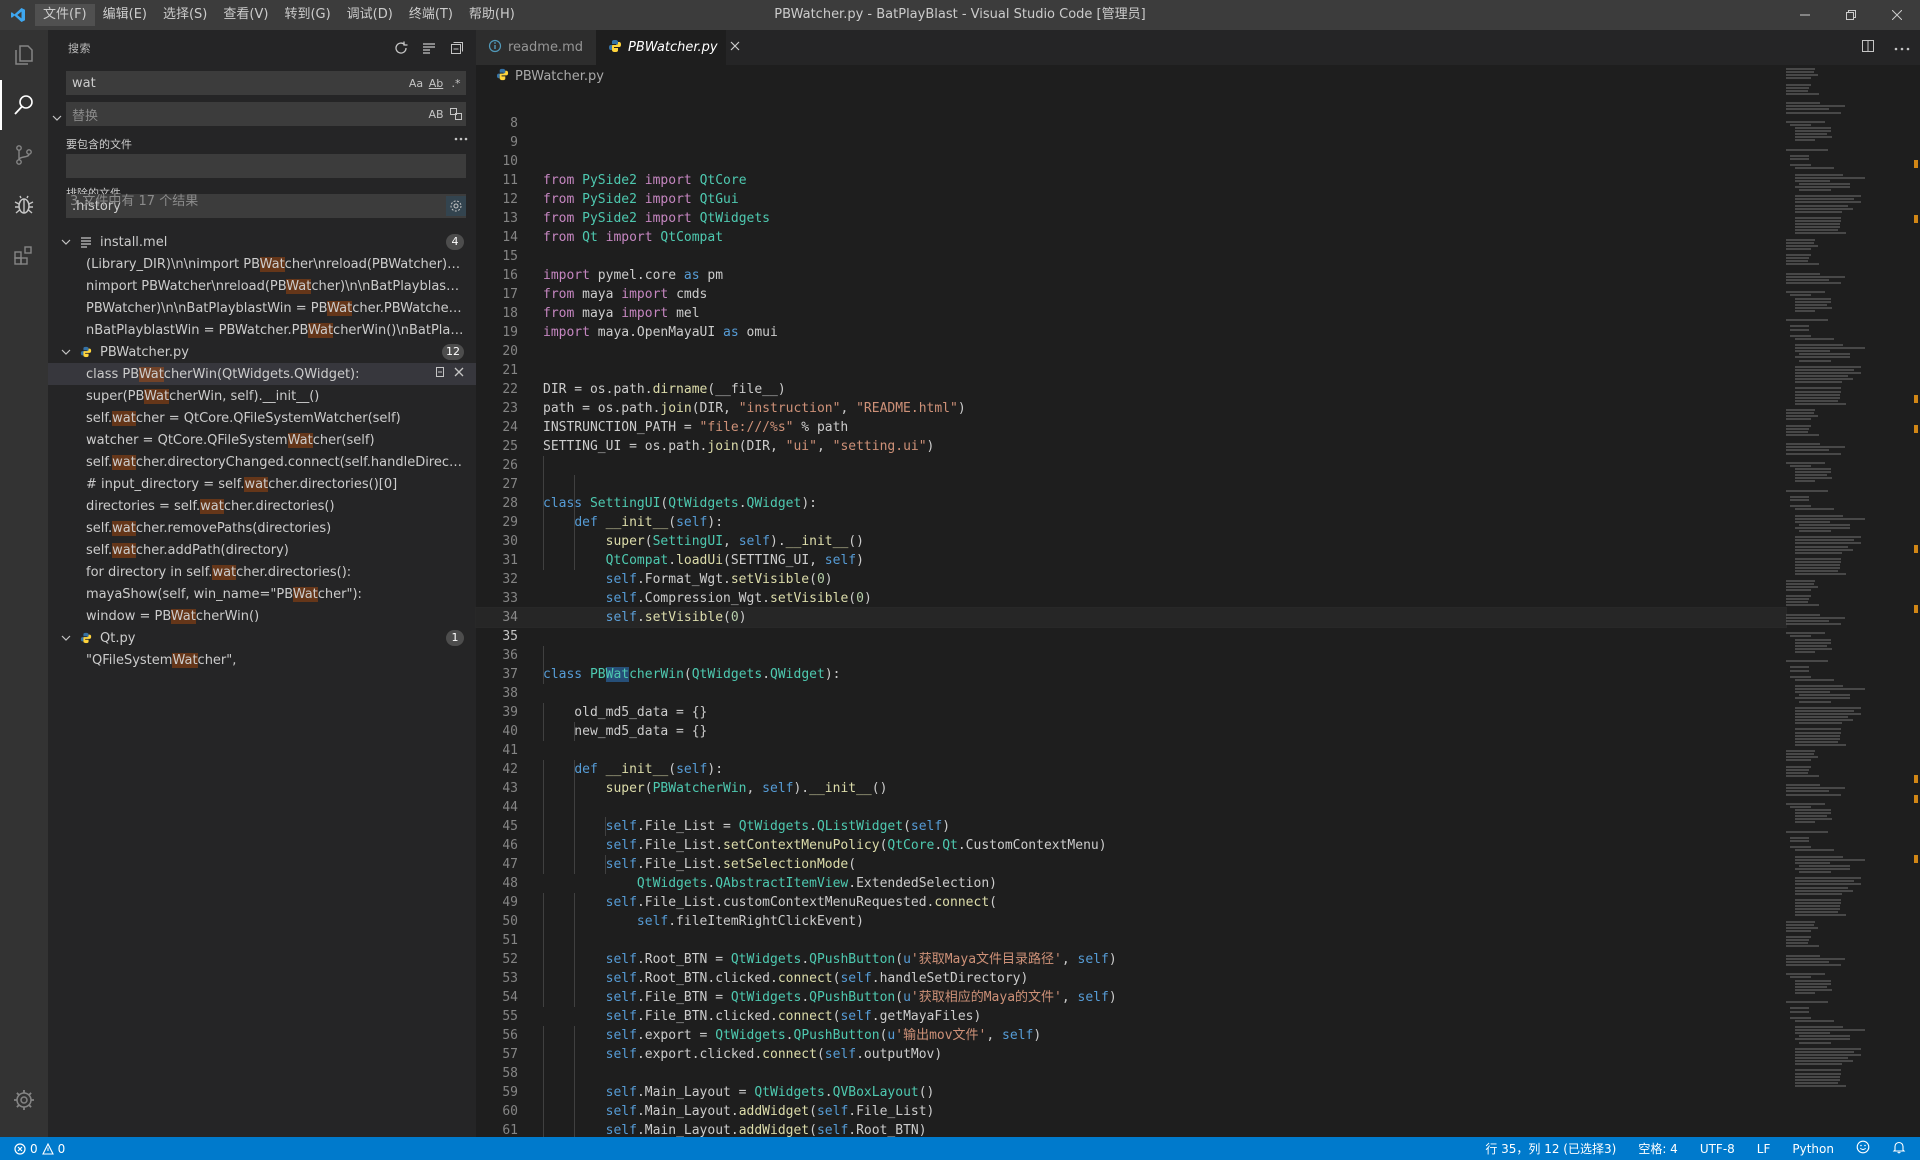 The width and height of the screenshot is (1920, 1160). I want to click on minimap, so click(1842, 601).